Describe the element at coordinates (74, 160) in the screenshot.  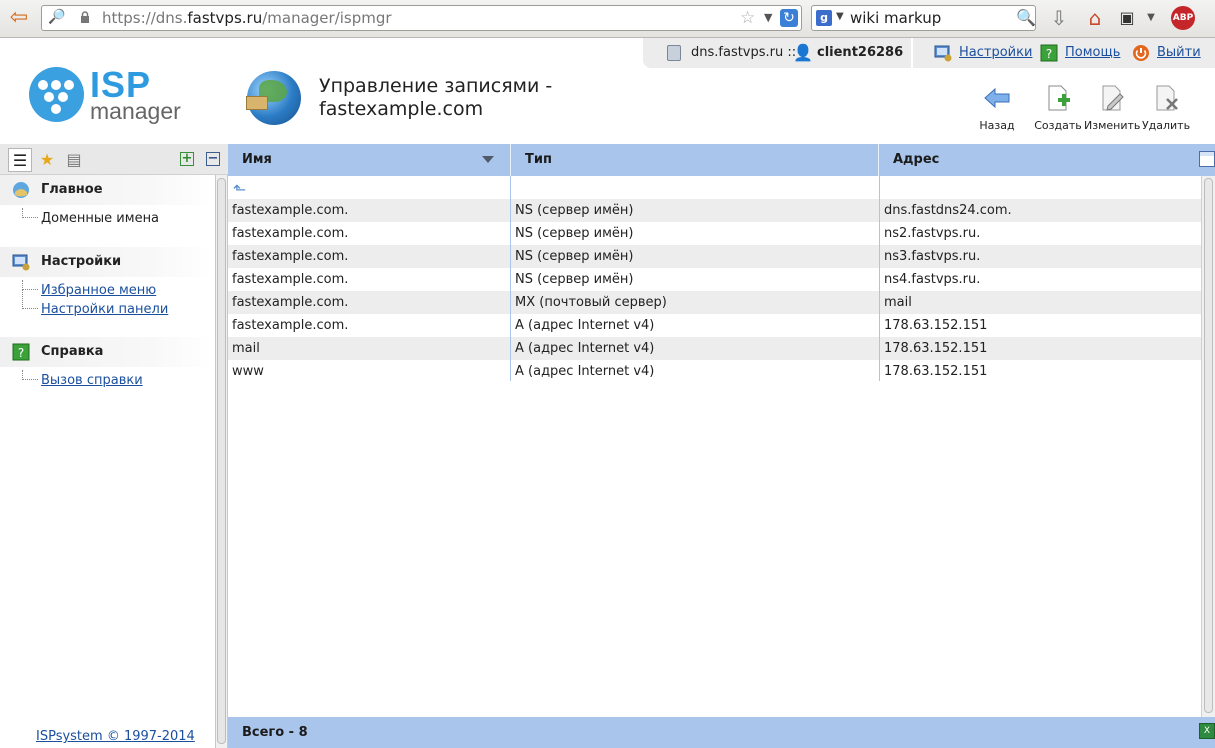
I see `tab-clipboard-icon: ▤` at that location.